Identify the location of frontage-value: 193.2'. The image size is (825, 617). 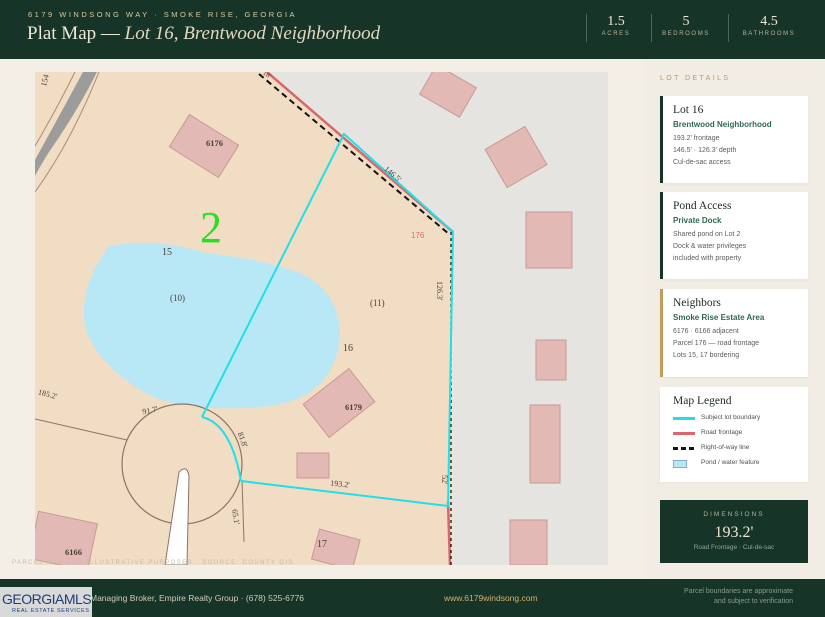
(734, 532).